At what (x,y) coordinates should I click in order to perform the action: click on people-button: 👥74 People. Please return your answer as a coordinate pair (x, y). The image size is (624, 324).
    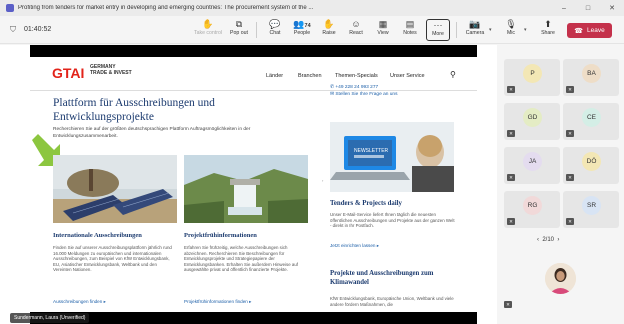
    Looking at the image, I should click on (302, 30).